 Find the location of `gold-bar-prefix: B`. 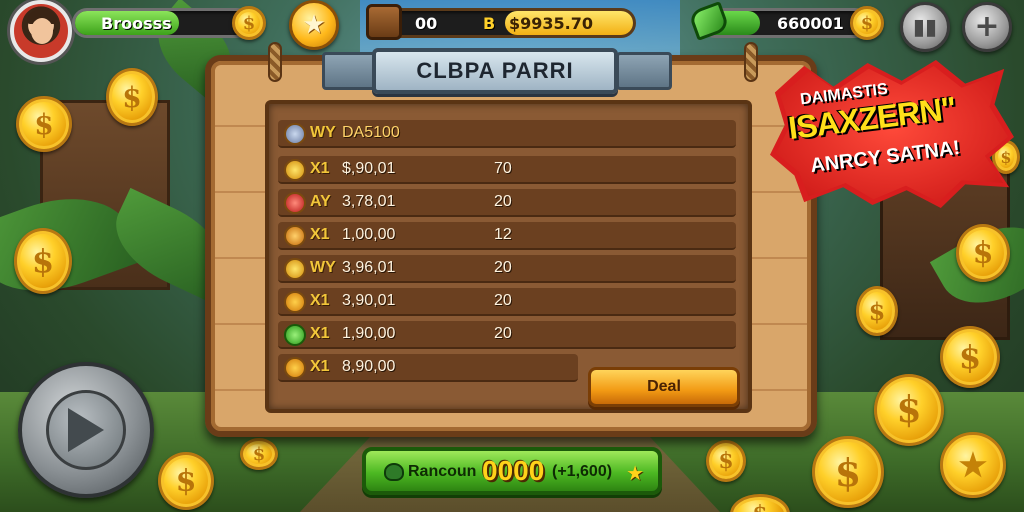

gold-bar-prefix: B is located at coordinates (489, 23).